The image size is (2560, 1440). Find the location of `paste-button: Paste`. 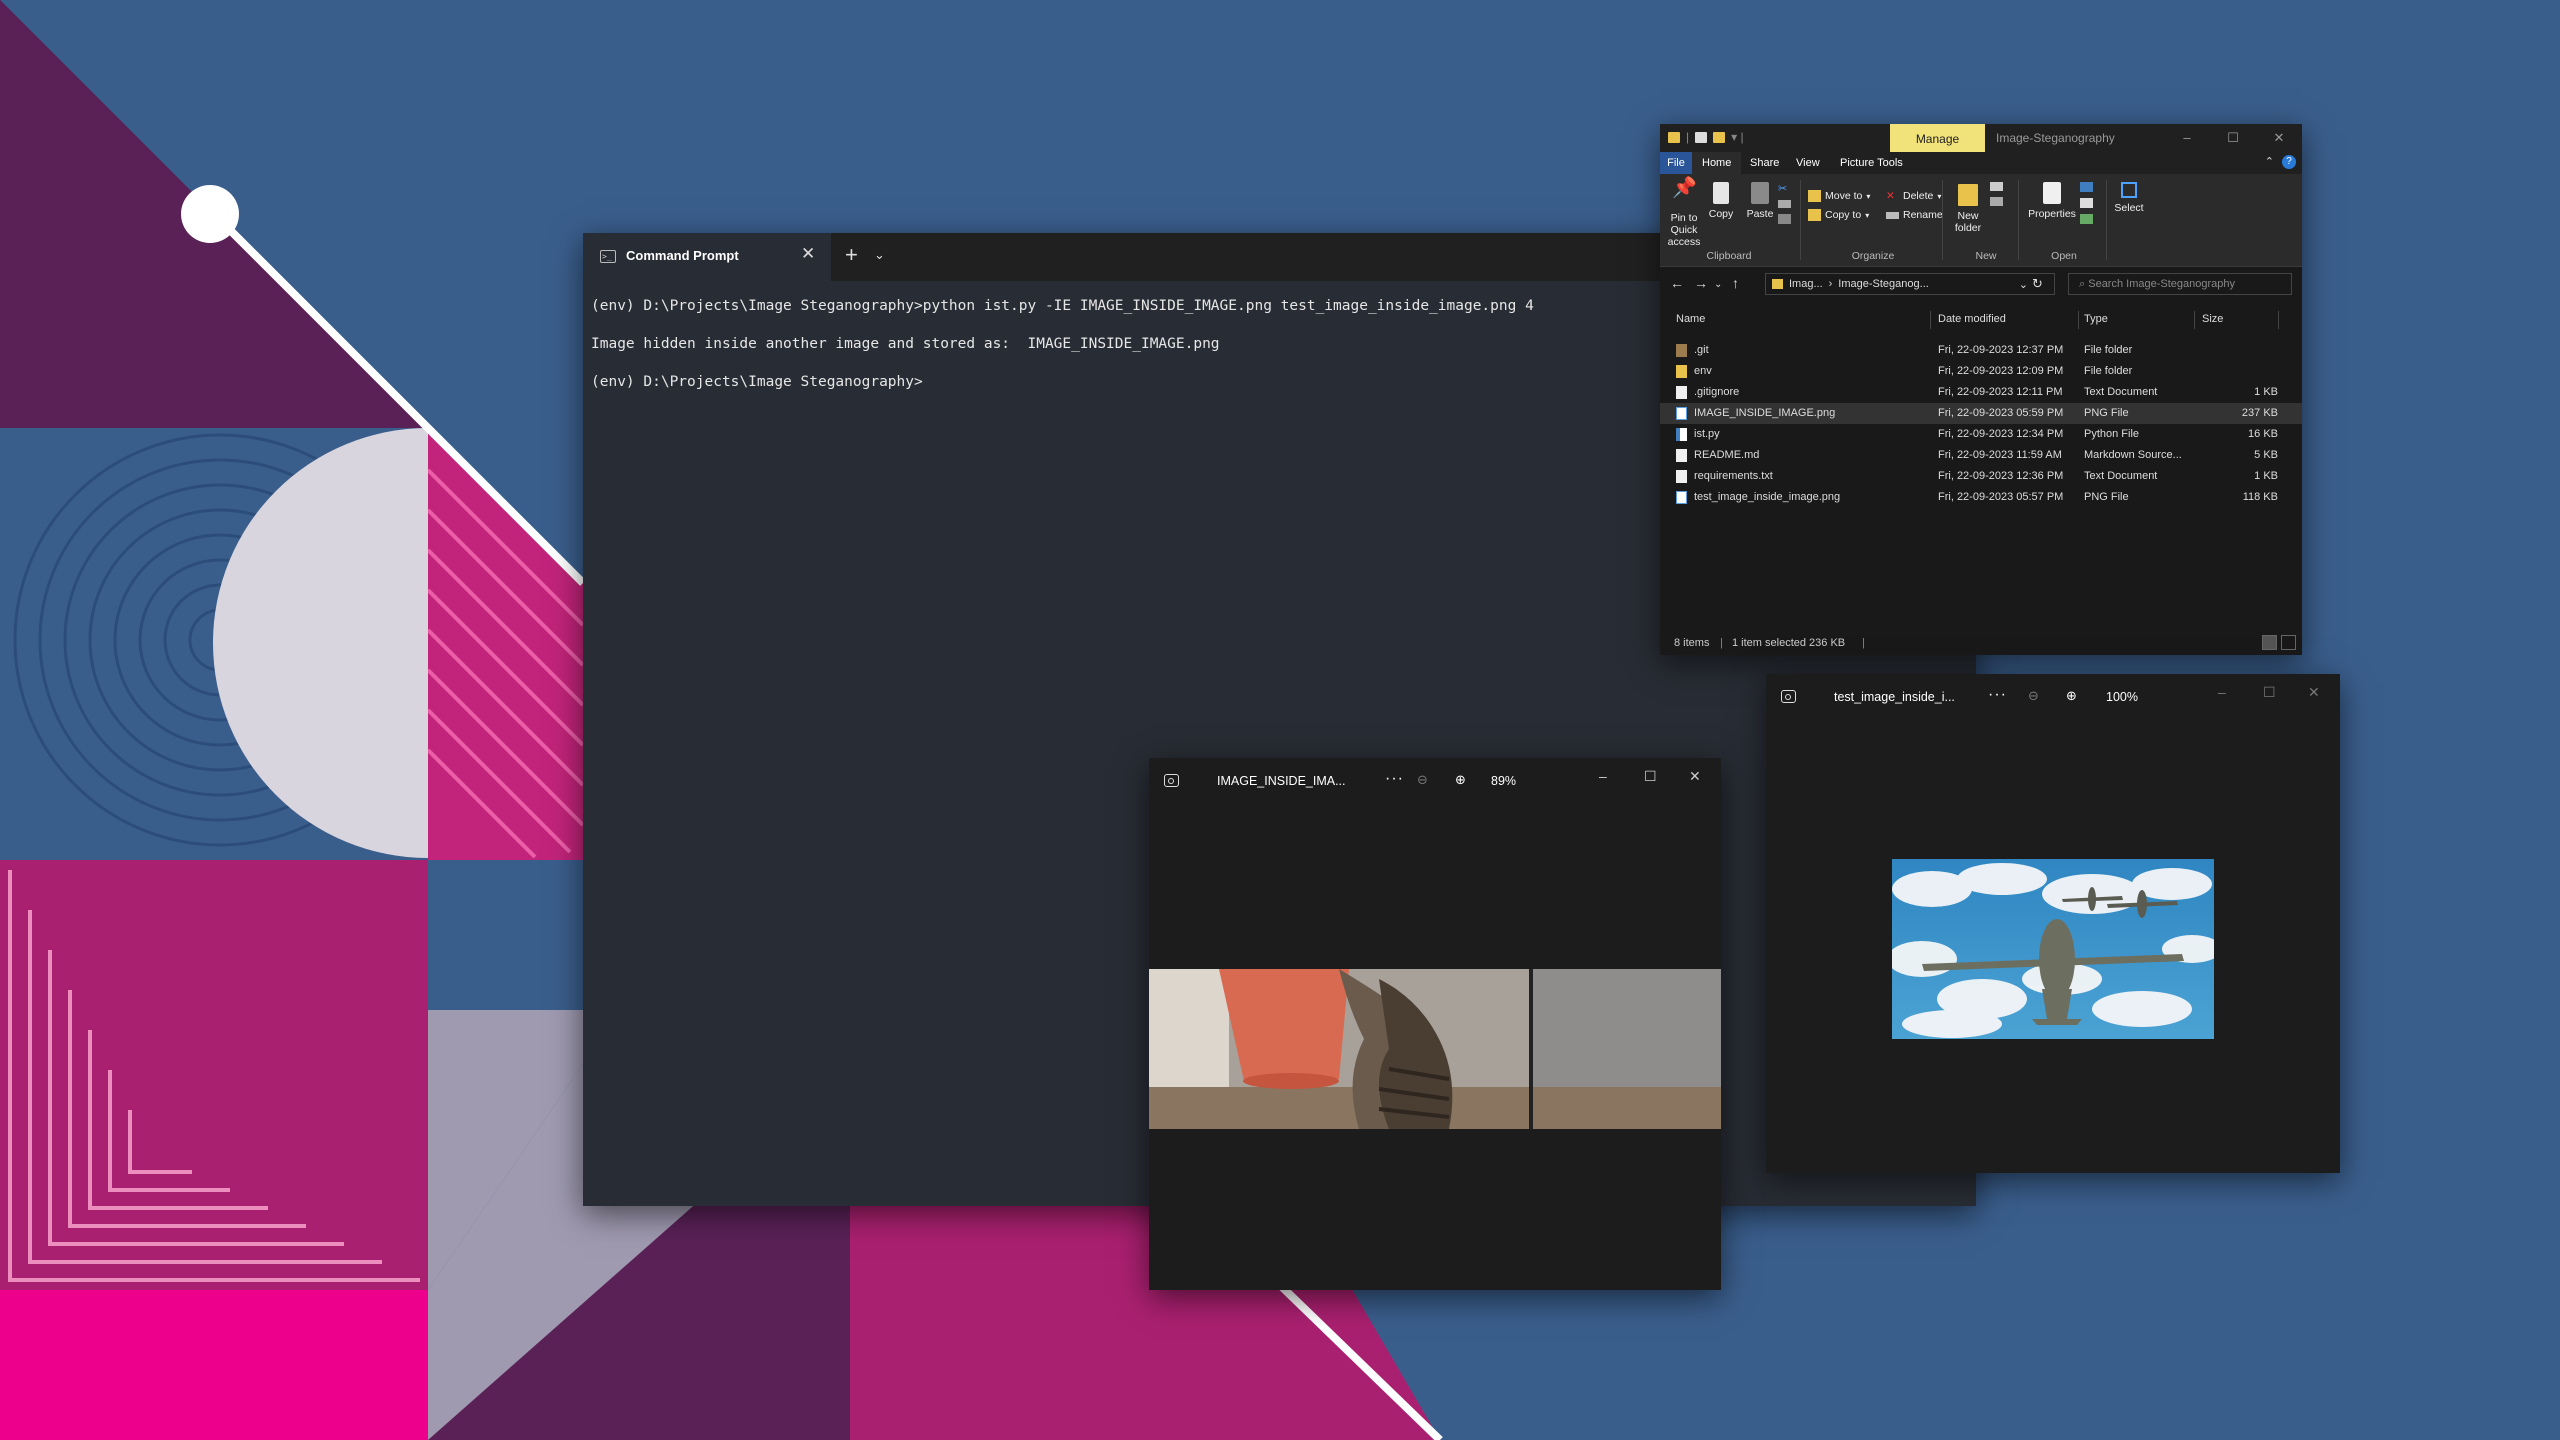

paste-button: Paste is located at coordinates (1760, 201).